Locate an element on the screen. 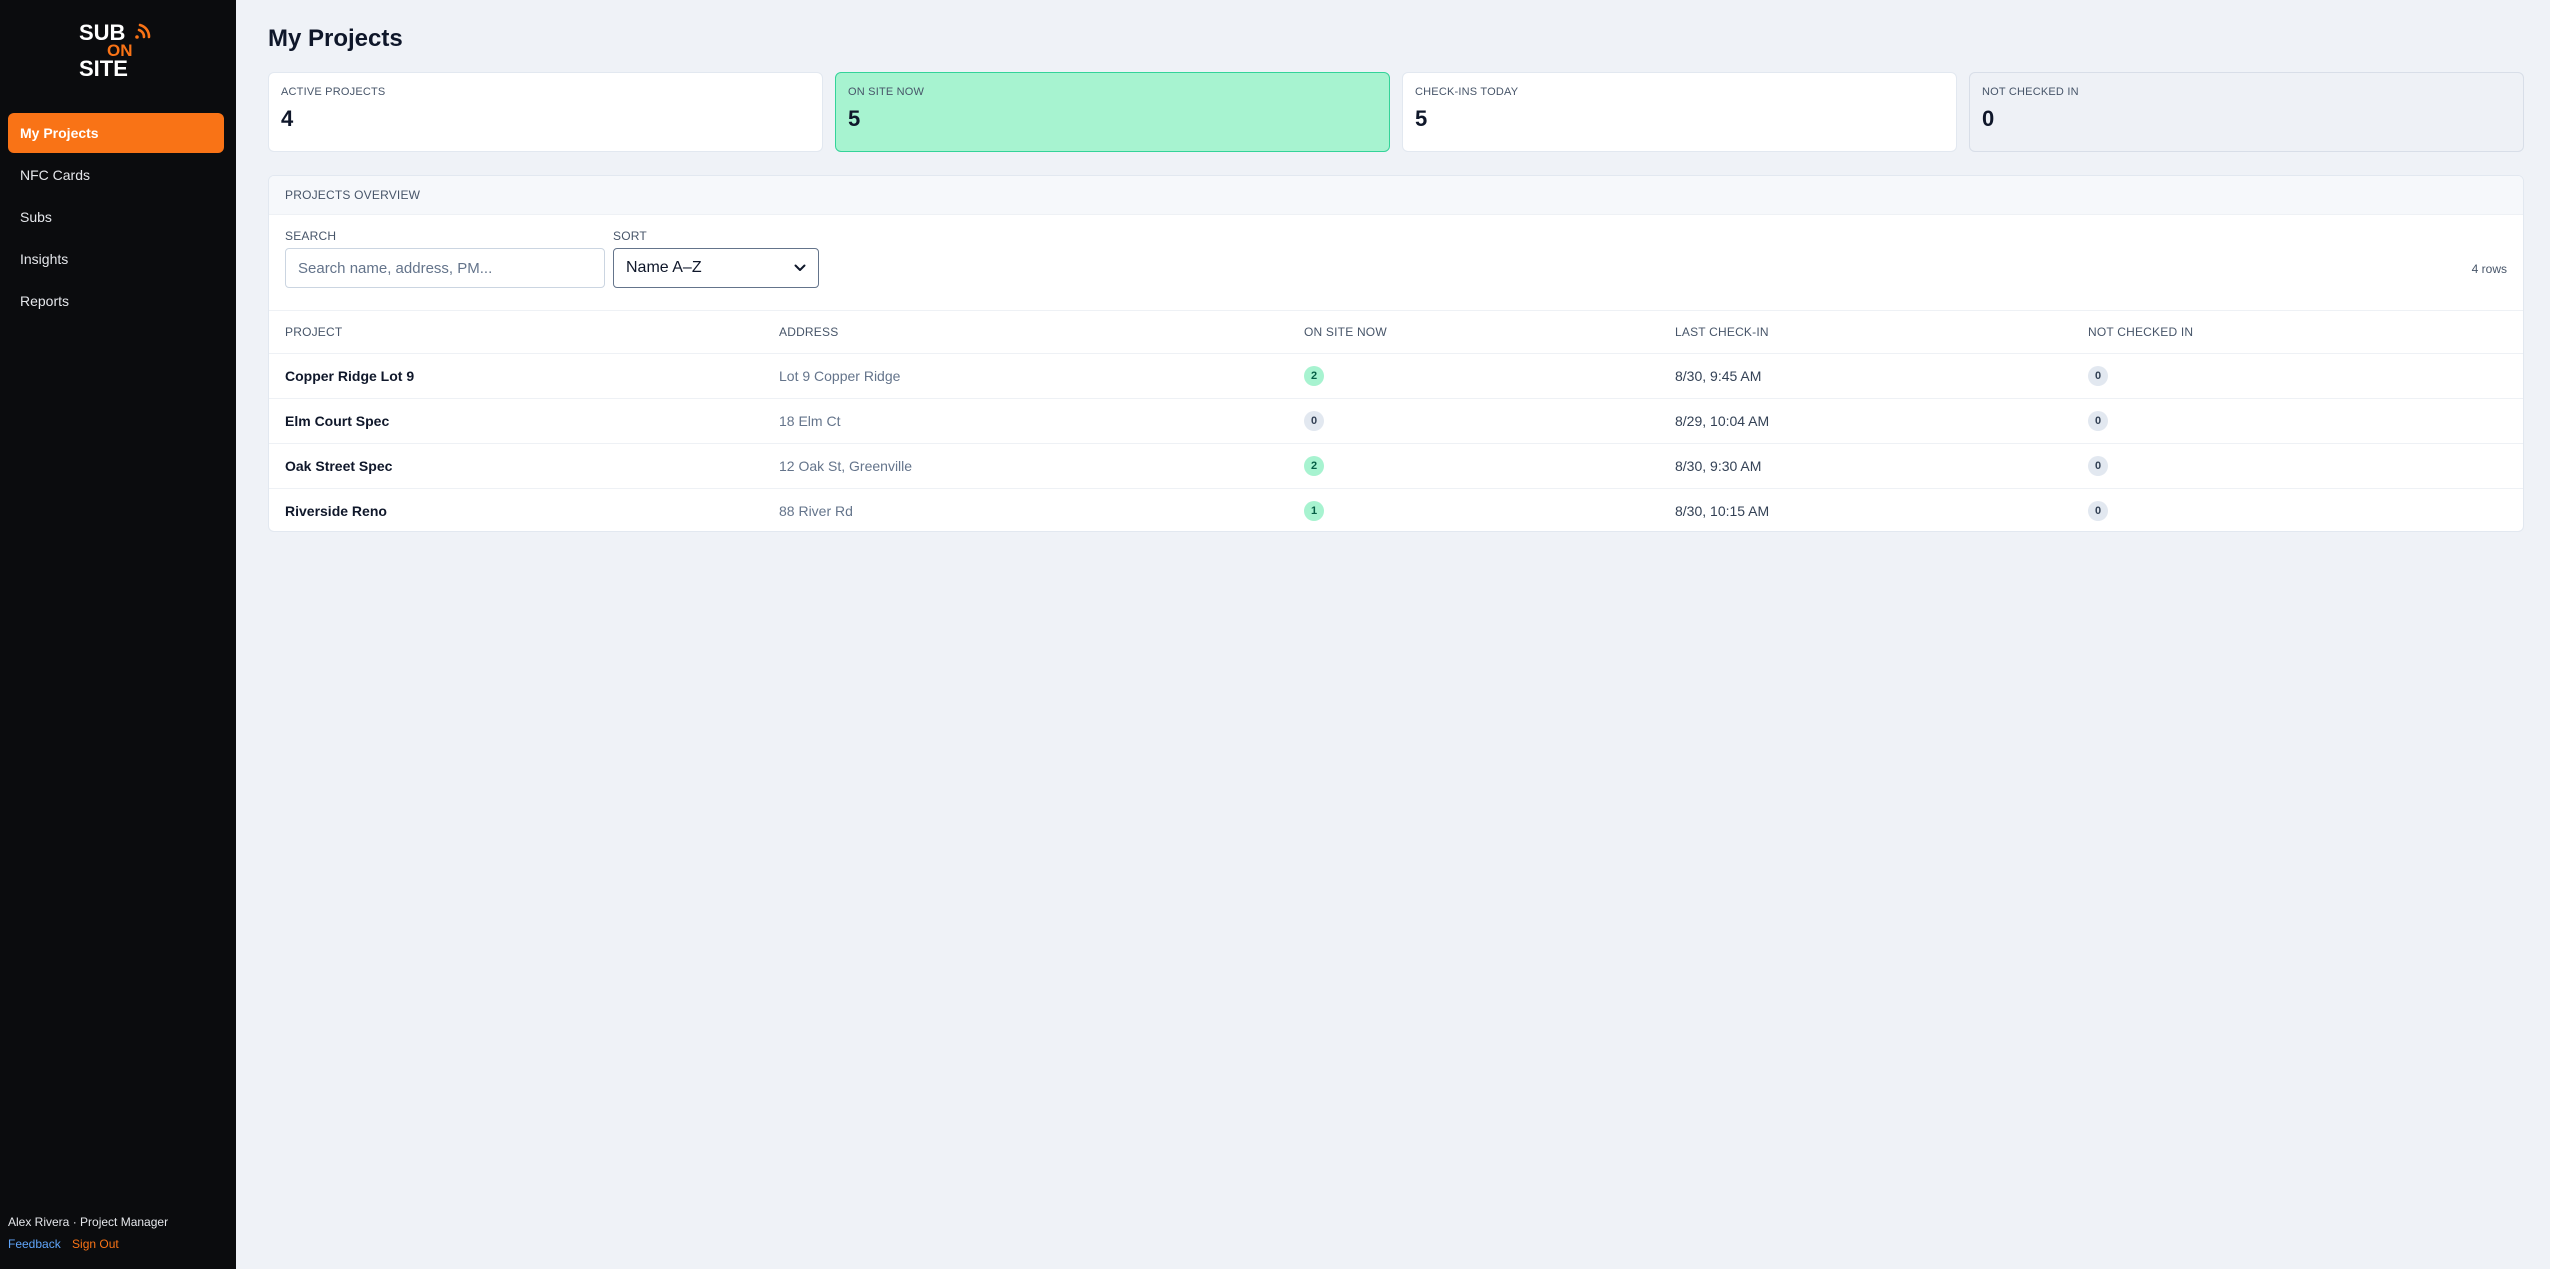  project-name: Oak Street Spec is located at coordinates (524, 466).